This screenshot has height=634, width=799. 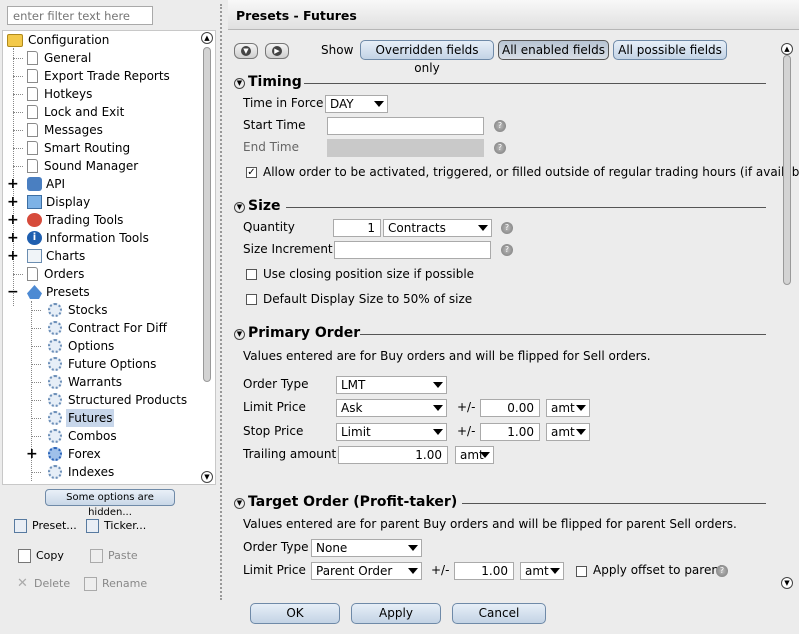 What do you see at coordinates (670, 50) in the screenshot?
I see `all-possible-fields-button: All possible fields` at bounding box center [670, 50].